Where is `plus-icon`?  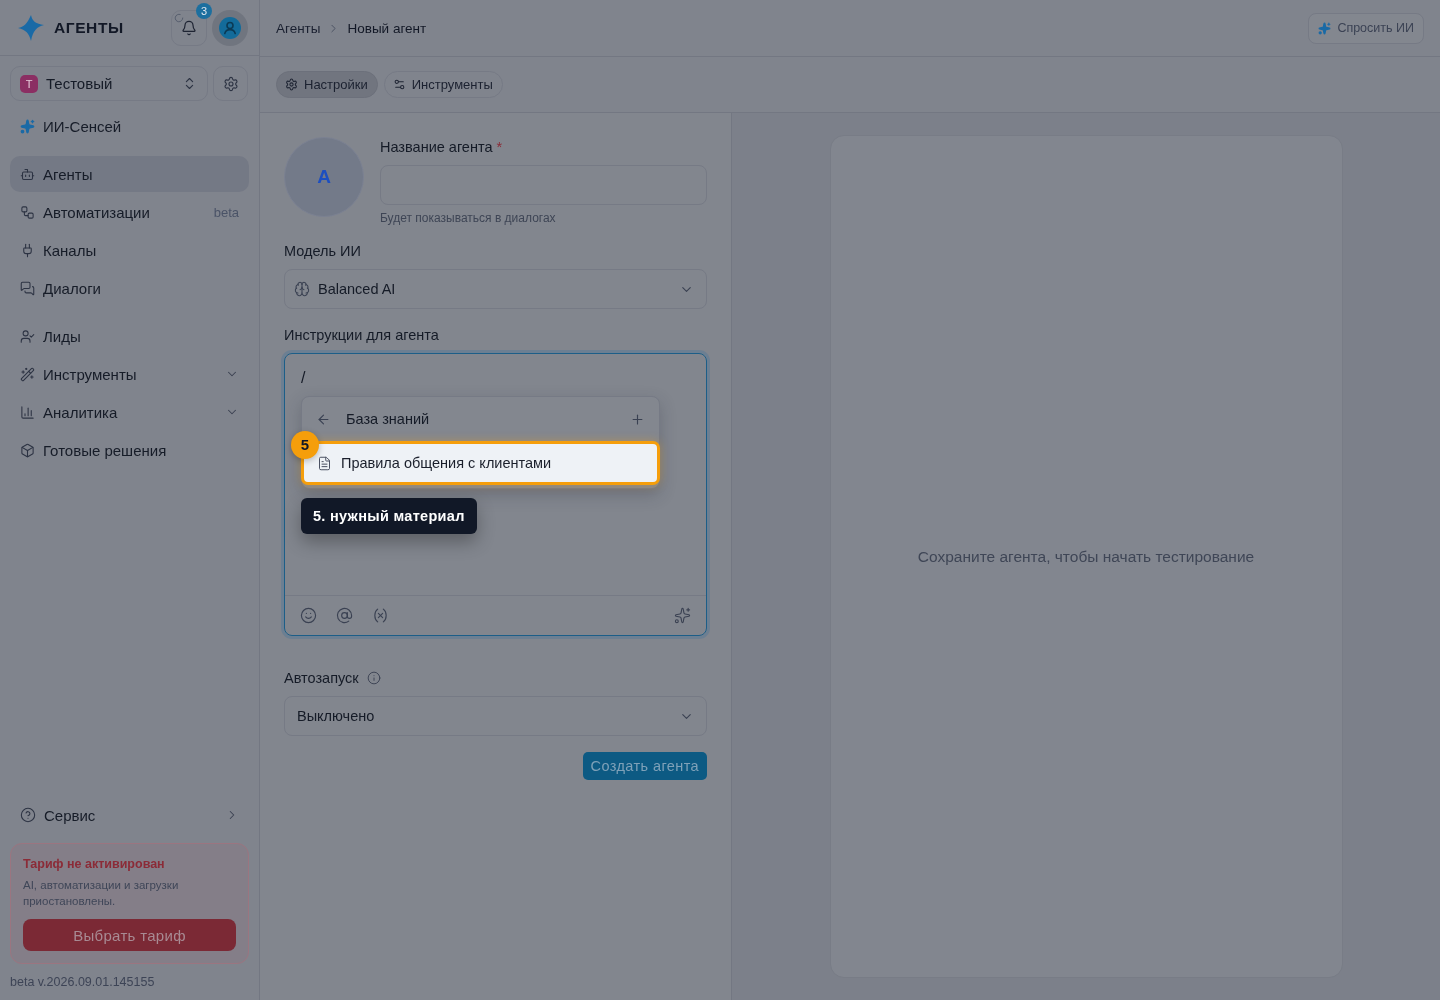 plus-icon is located at coordinates (637, 419).